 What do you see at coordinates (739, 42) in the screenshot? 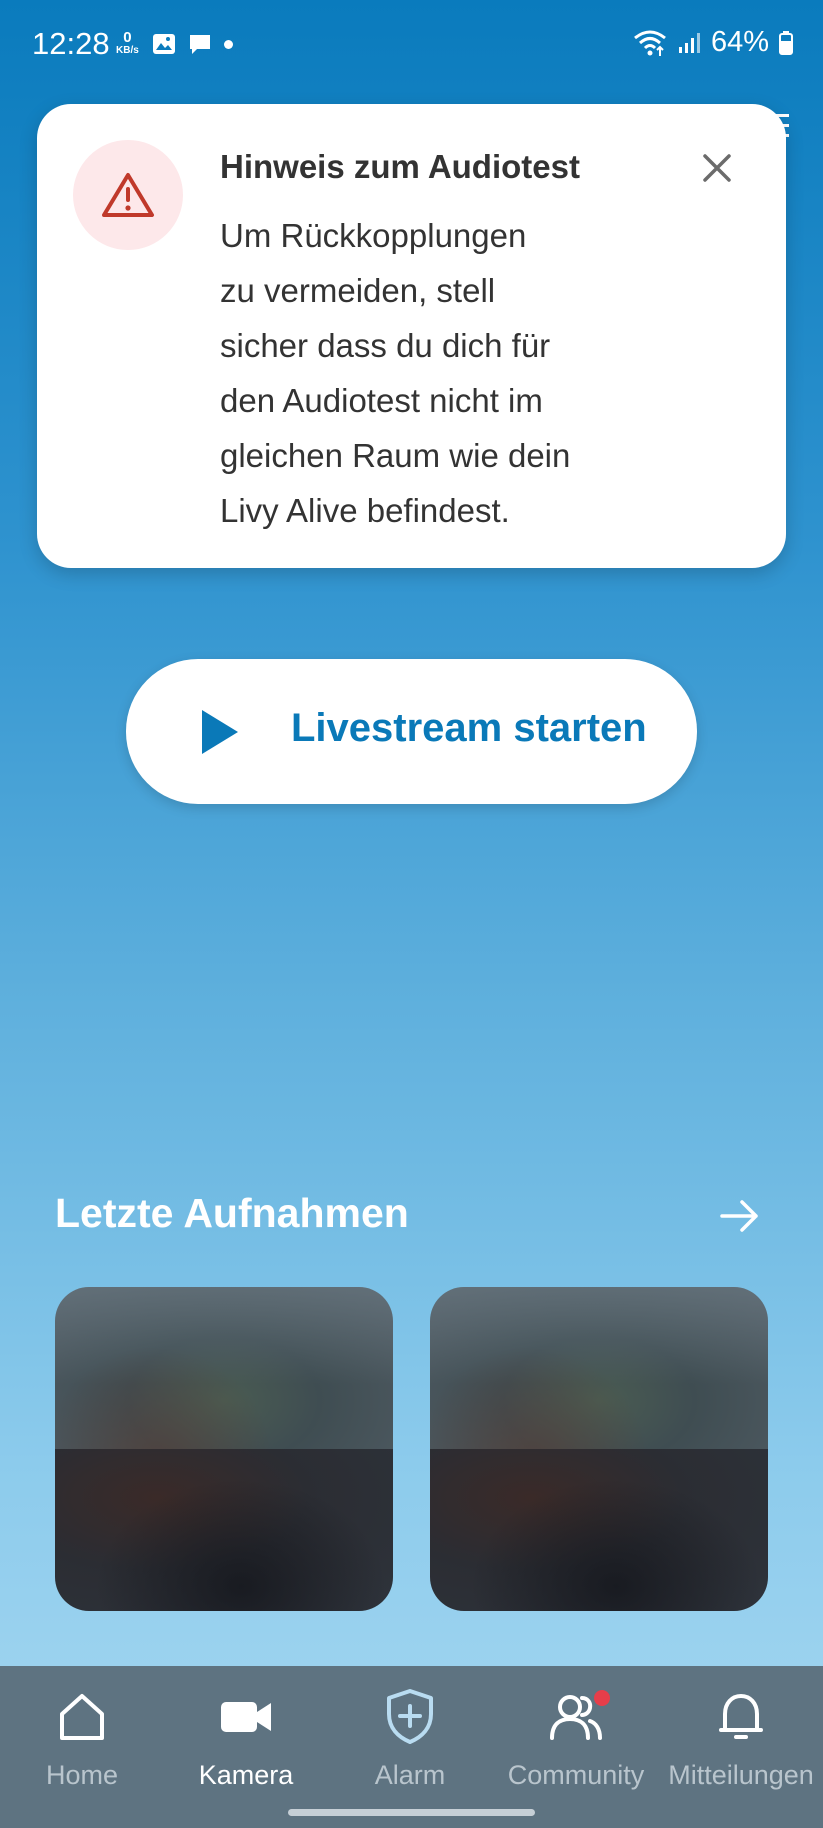
I see `battery-percent: 64%` at bounding box center [739, 42].